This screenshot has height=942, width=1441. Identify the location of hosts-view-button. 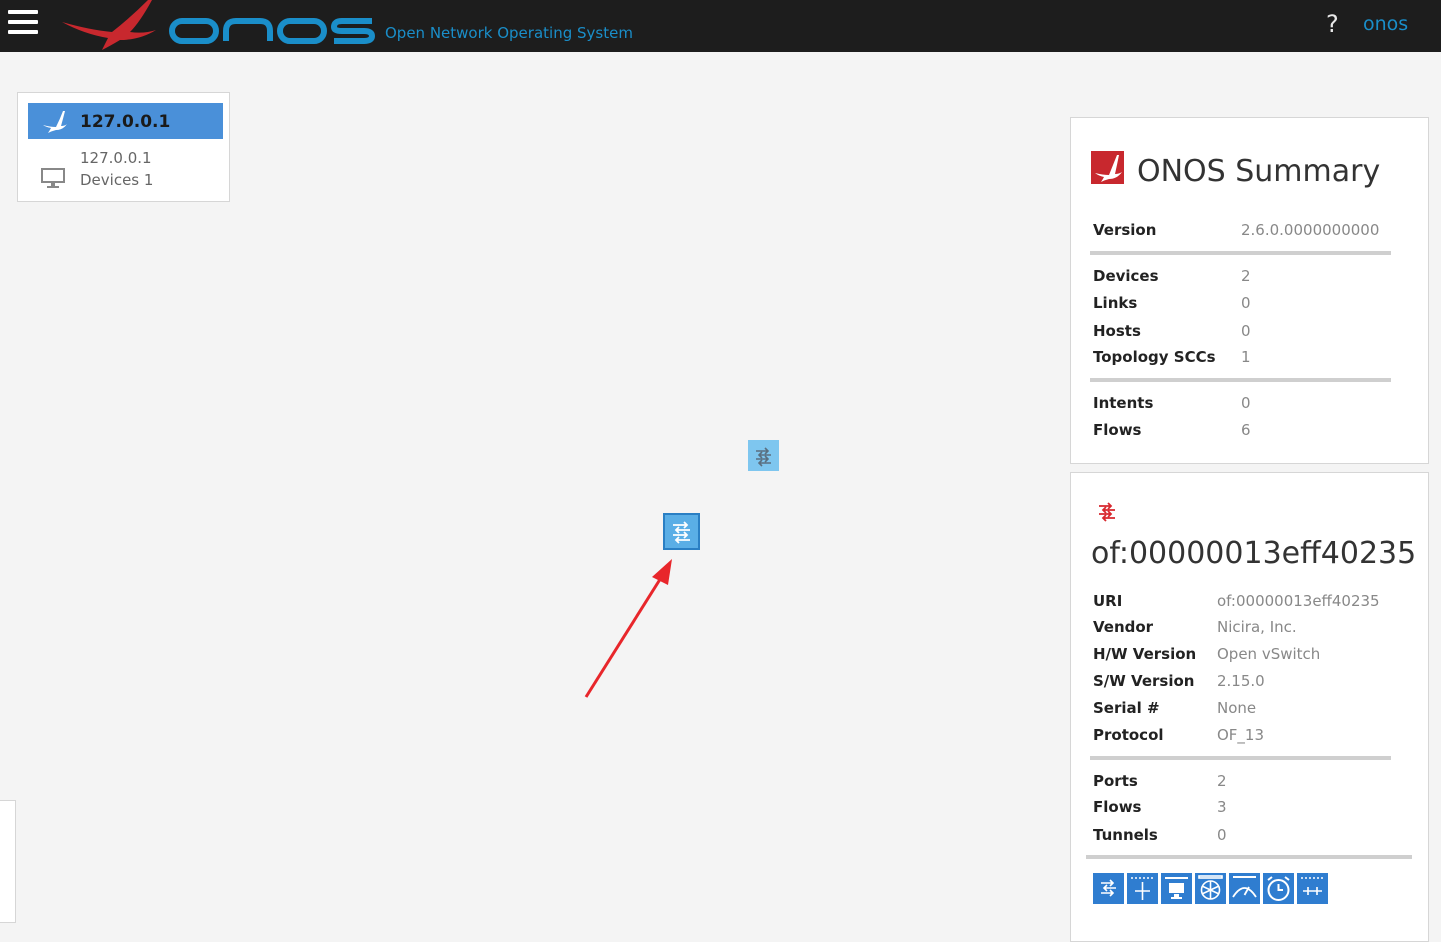
(1176, 888).